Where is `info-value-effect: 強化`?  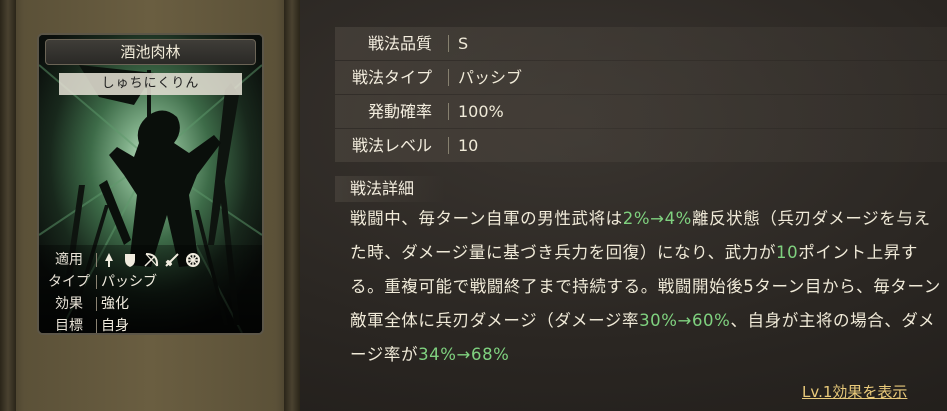 info-value-effect: 強化 is located at coordinates (115, 304).